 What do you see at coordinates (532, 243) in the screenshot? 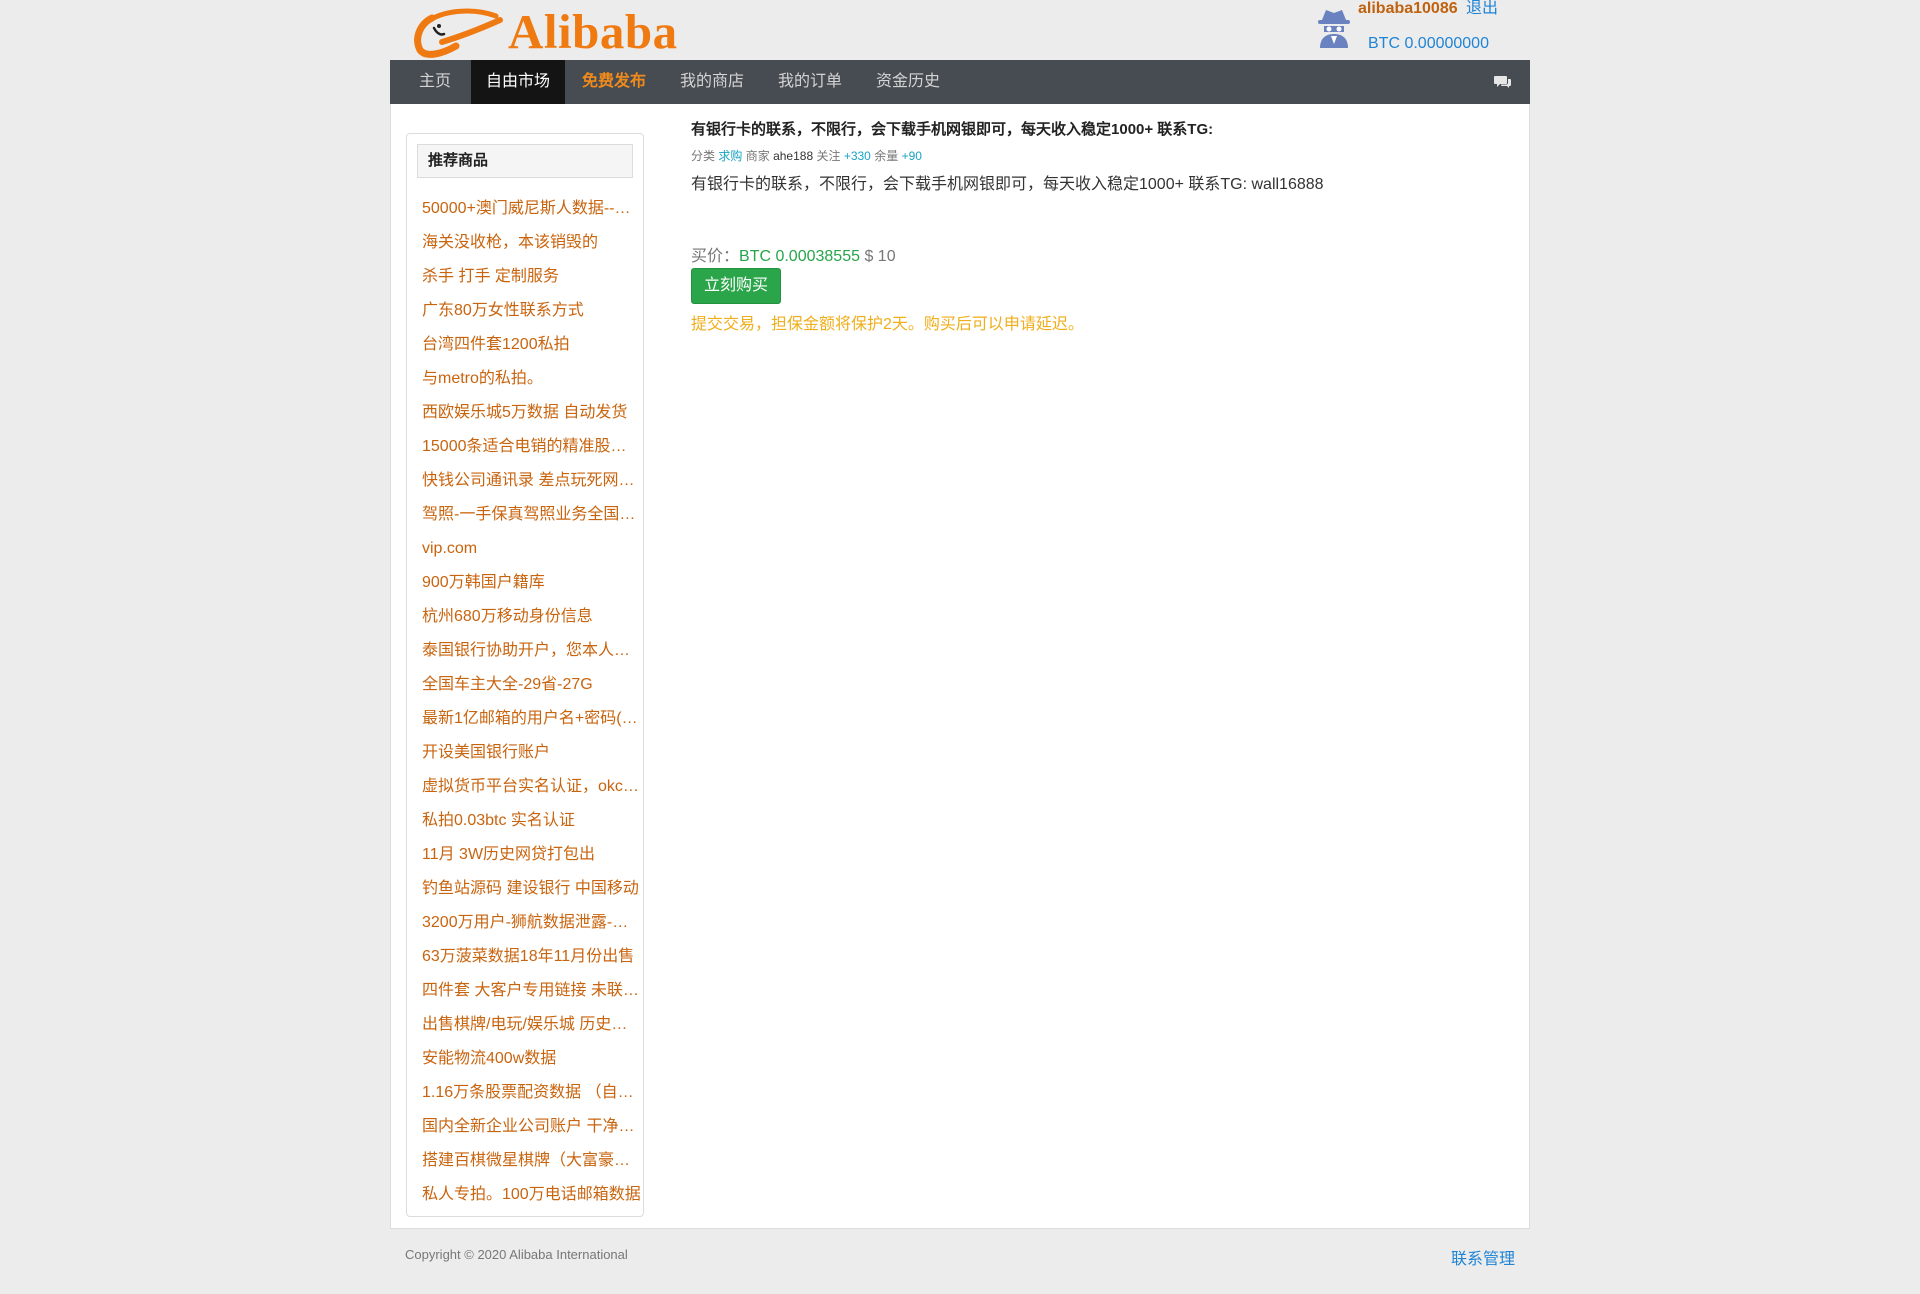
I see `recommended-item: 海关没收枪，本该销毁的` at bounding box center [532, 243].